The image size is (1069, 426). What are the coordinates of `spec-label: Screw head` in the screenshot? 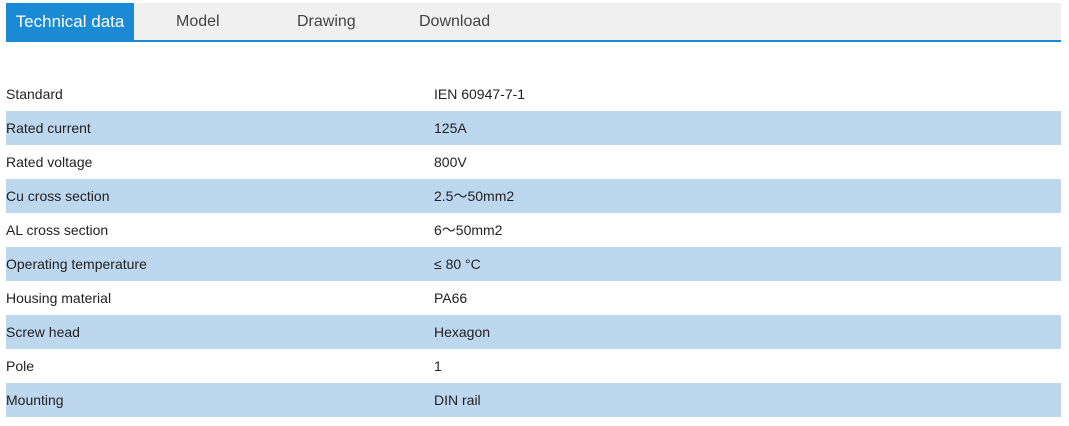 It's located at (43, 332).